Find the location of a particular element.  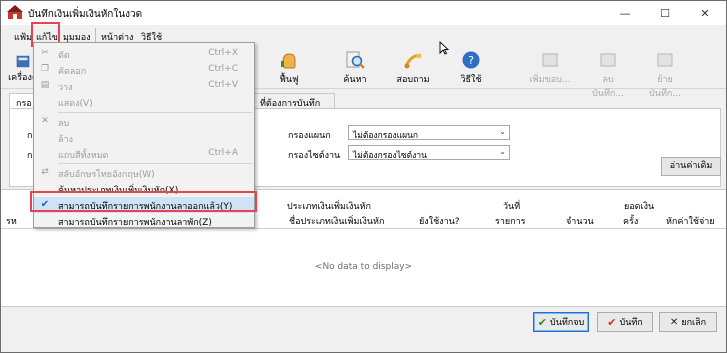

toolbar-help-button: ? วิธีใช้ is located at coordinates (471, 67).